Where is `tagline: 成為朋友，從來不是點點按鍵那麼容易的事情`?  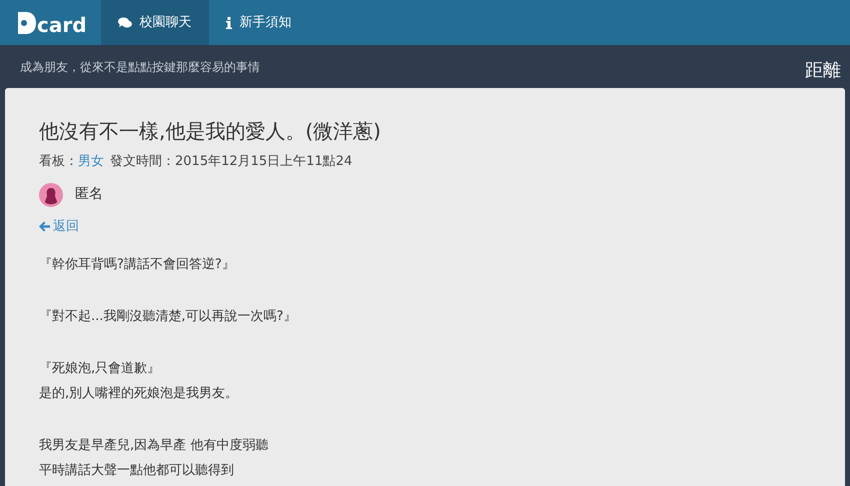
tagline: 成為朋友，從來不是點點按鍵那麼容易的事情 is located at coordinates (140, 67).